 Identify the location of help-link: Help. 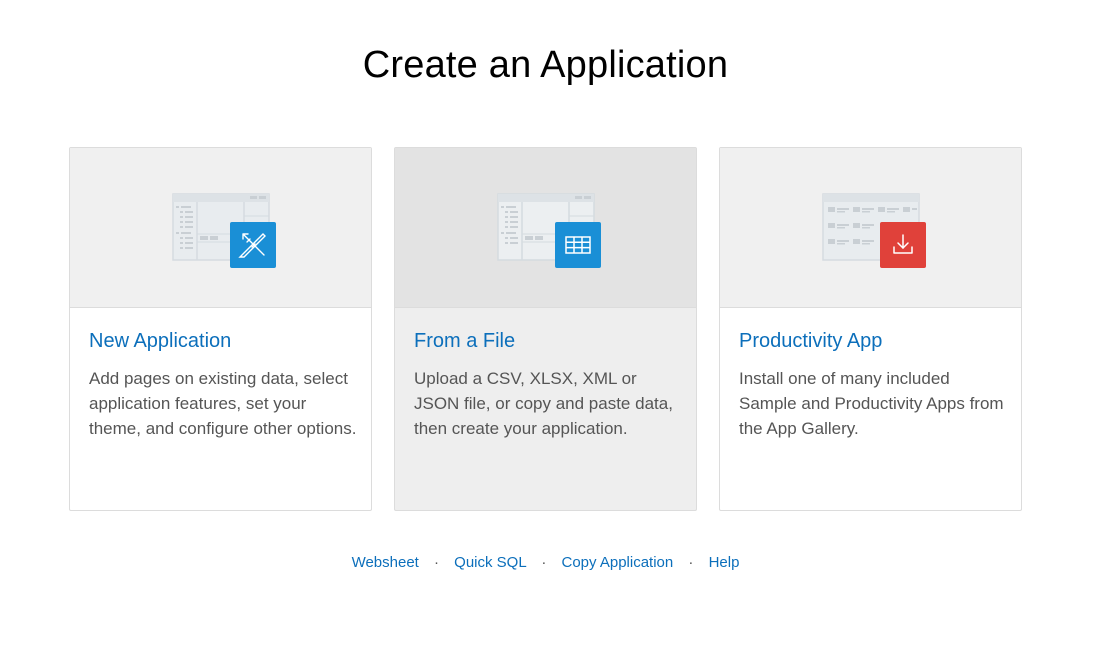
(724, 562).